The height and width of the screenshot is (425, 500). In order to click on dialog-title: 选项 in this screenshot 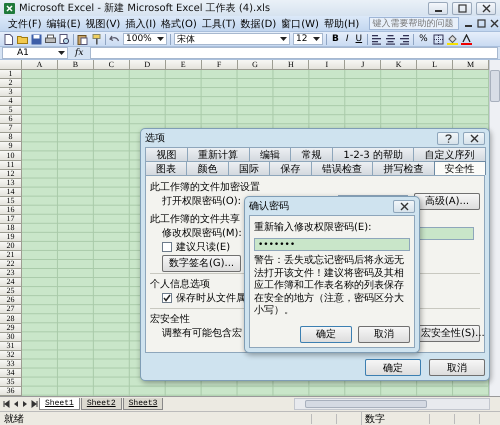, I will do `click(155, 138)`.